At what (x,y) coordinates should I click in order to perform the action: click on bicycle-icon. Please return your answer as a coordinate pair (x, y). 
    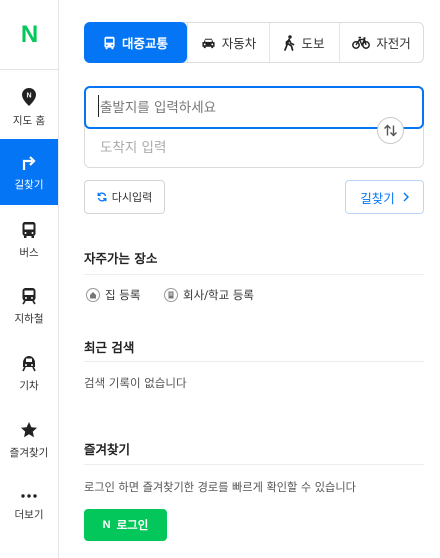
    Looking at the image, I should click on (361, 42).